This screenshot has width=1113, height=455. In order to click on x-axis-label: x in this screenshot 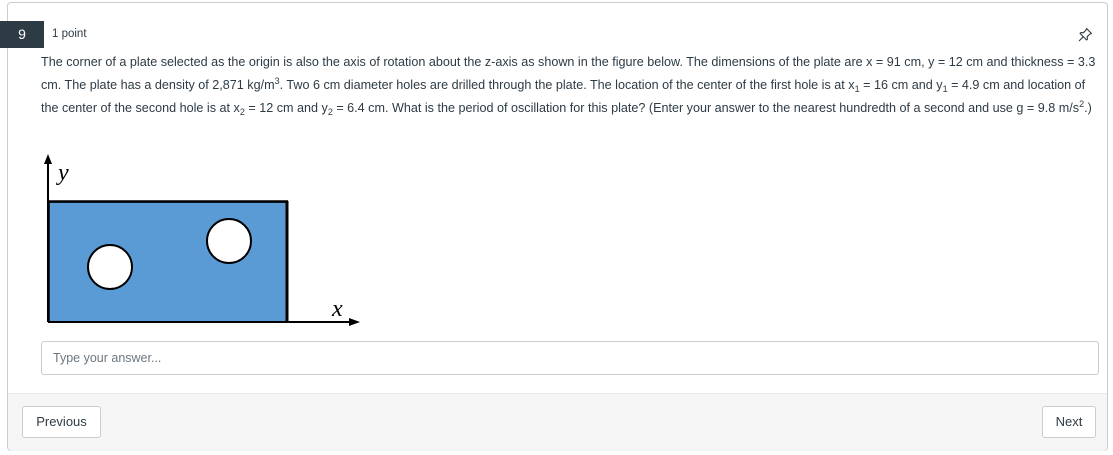, I will do `click(337, 309)`.